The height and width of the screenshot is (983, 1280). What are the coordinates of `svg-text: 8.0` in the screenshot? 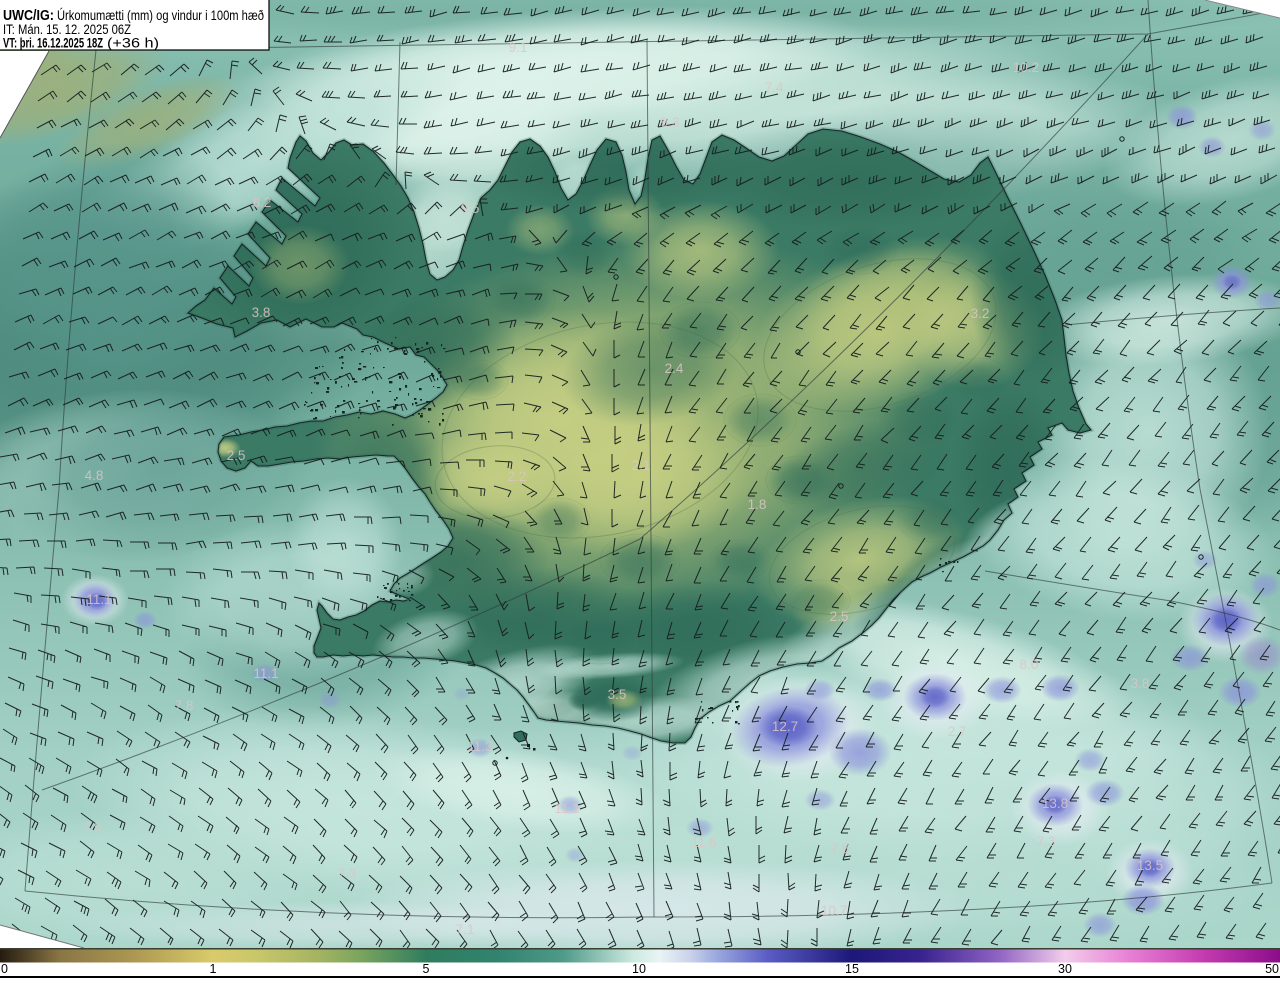 It's located at (1029, 664).